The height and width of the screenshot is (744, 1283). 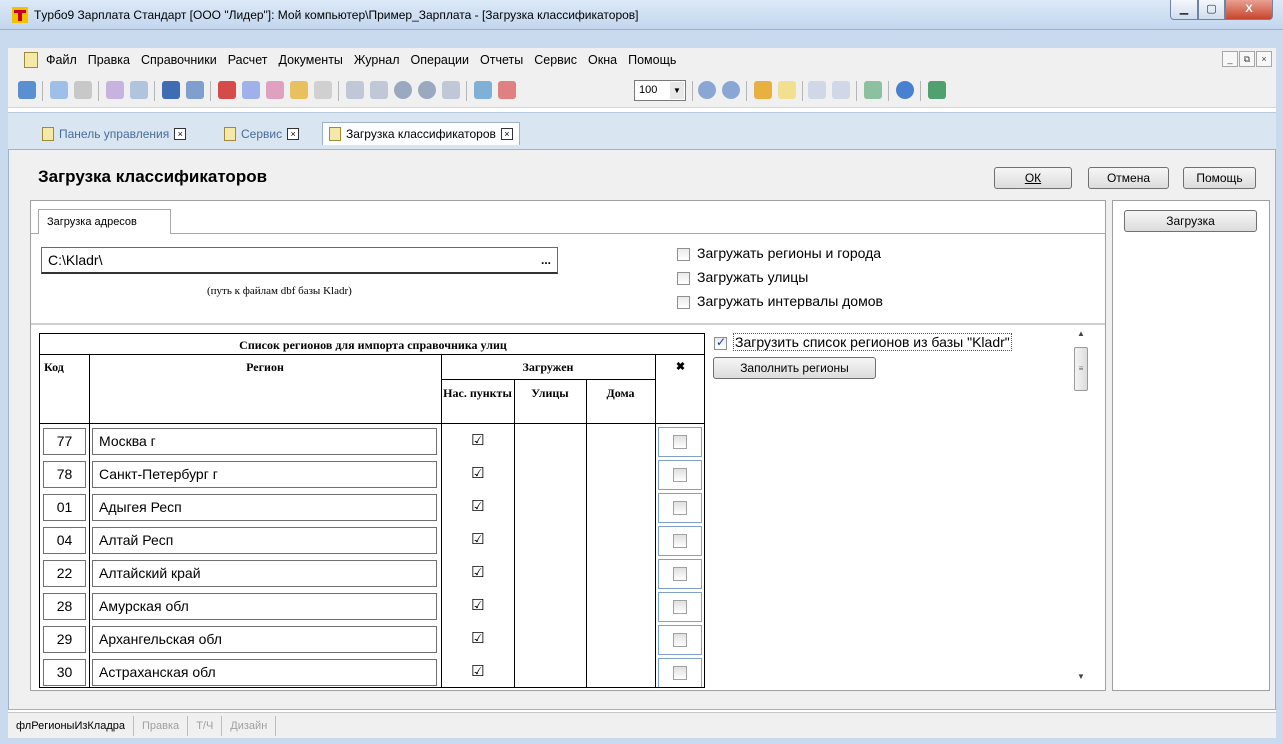 What do you see at coordinates (660, 90) in the screenshot?
I see `zoom-select: 100 ▼` at bounding box center [660, 90].